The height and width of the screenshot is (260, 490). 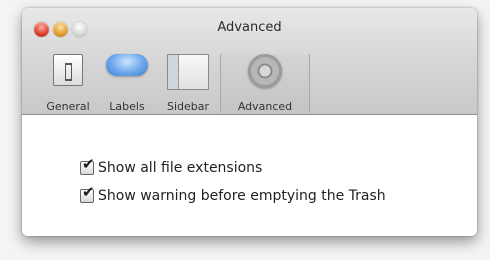 I want to click on tab-labels-label: Labels, so click(x=127, y=106).